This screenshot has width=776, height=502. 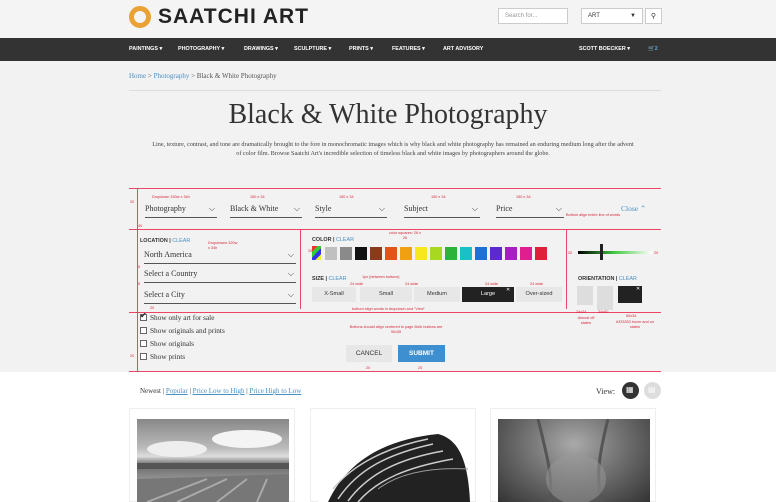 I want to click on sort-newest: Newest, so click(x=150, y=391).